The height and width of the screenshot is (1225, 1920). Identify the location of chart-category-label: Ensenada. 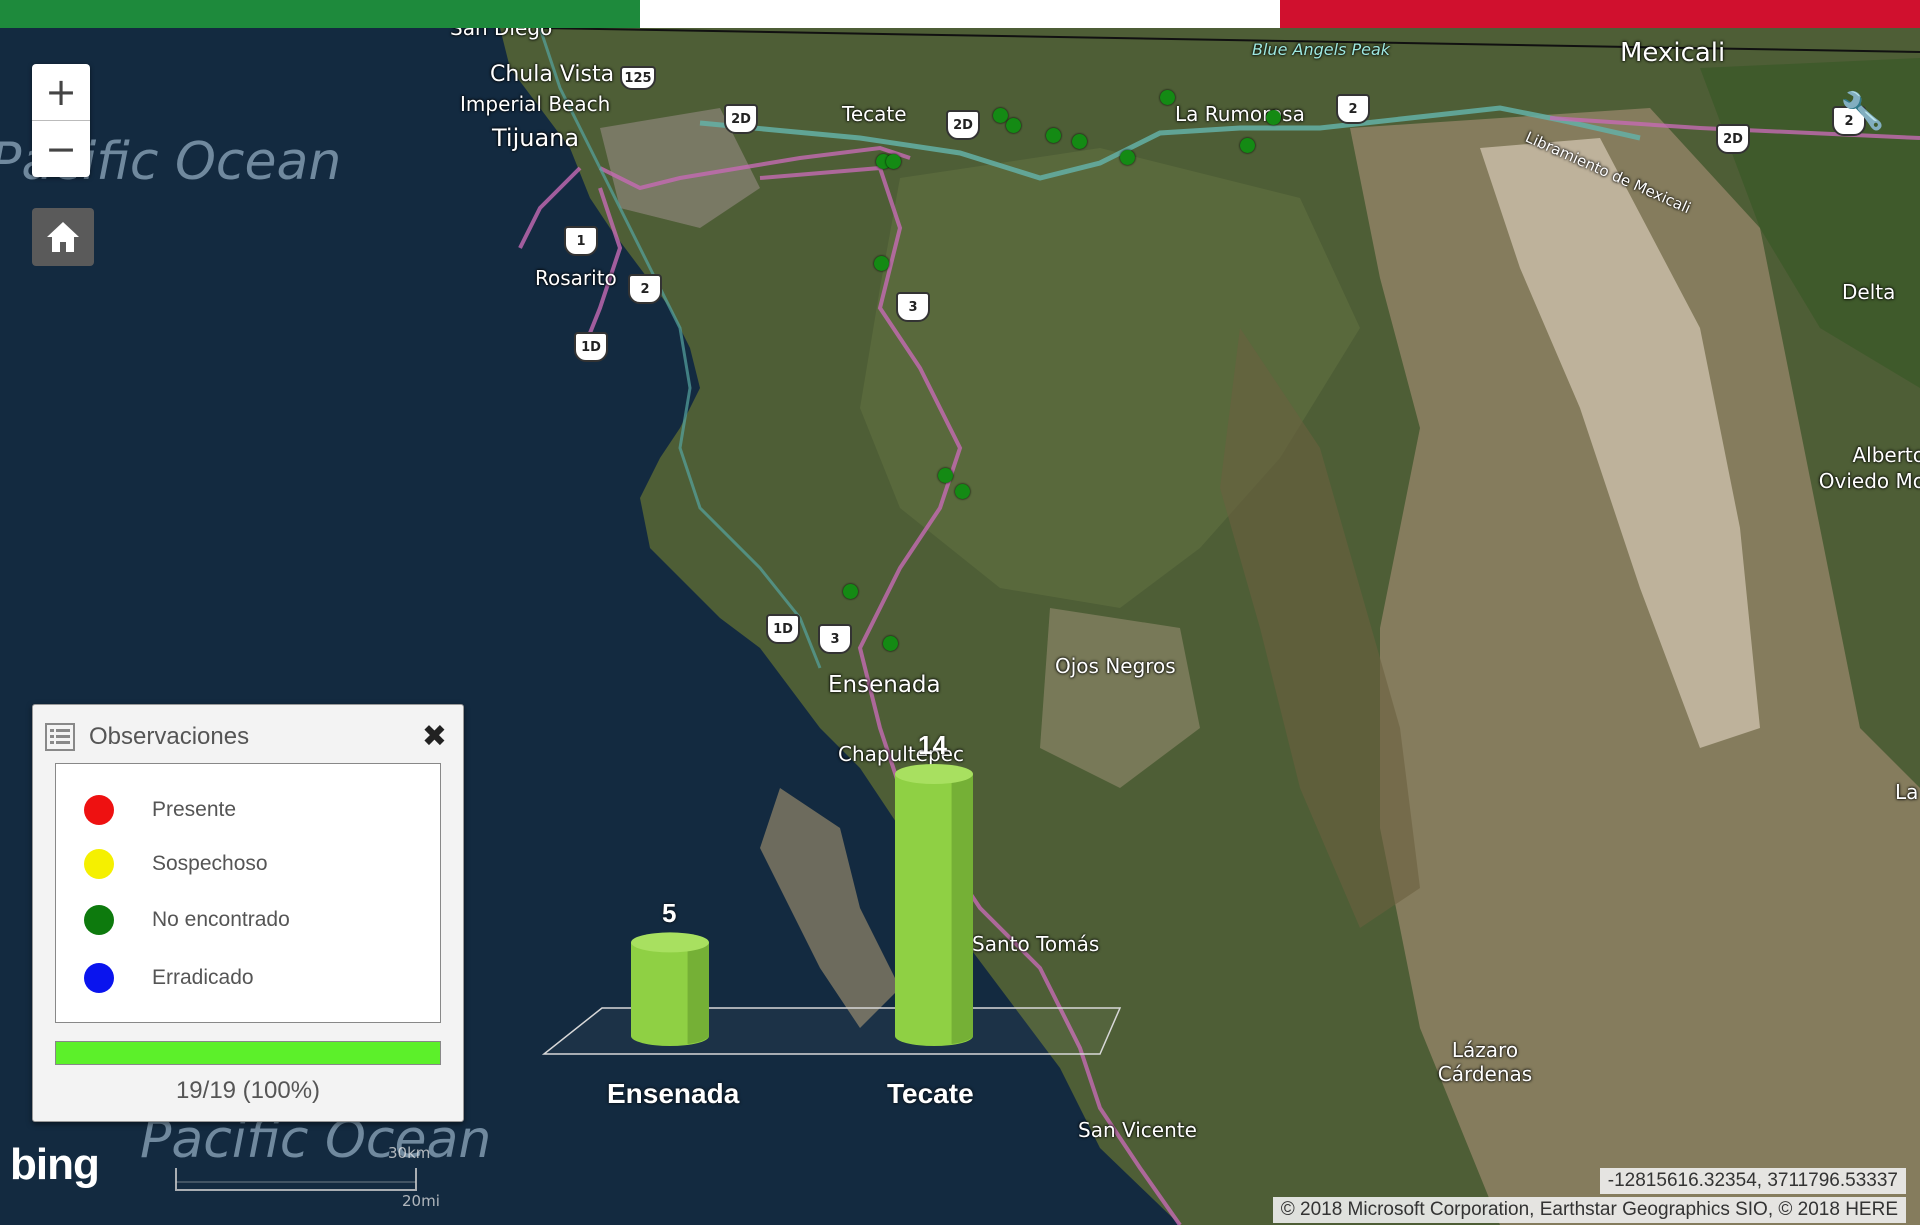
(673, 1093).